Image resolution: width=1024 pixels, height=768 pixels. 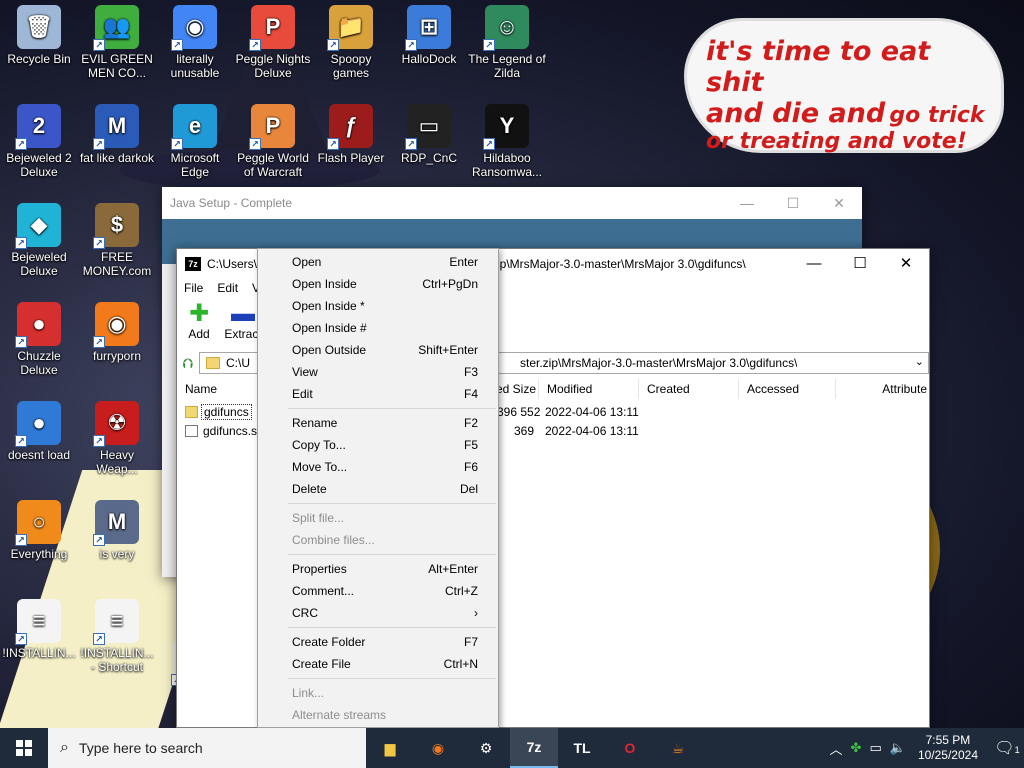 What do you see at coordinates (390, 748) in the screenshot?
I see `taskbar-file-explorer-icon: ▆` at bounding box center [390, 748].